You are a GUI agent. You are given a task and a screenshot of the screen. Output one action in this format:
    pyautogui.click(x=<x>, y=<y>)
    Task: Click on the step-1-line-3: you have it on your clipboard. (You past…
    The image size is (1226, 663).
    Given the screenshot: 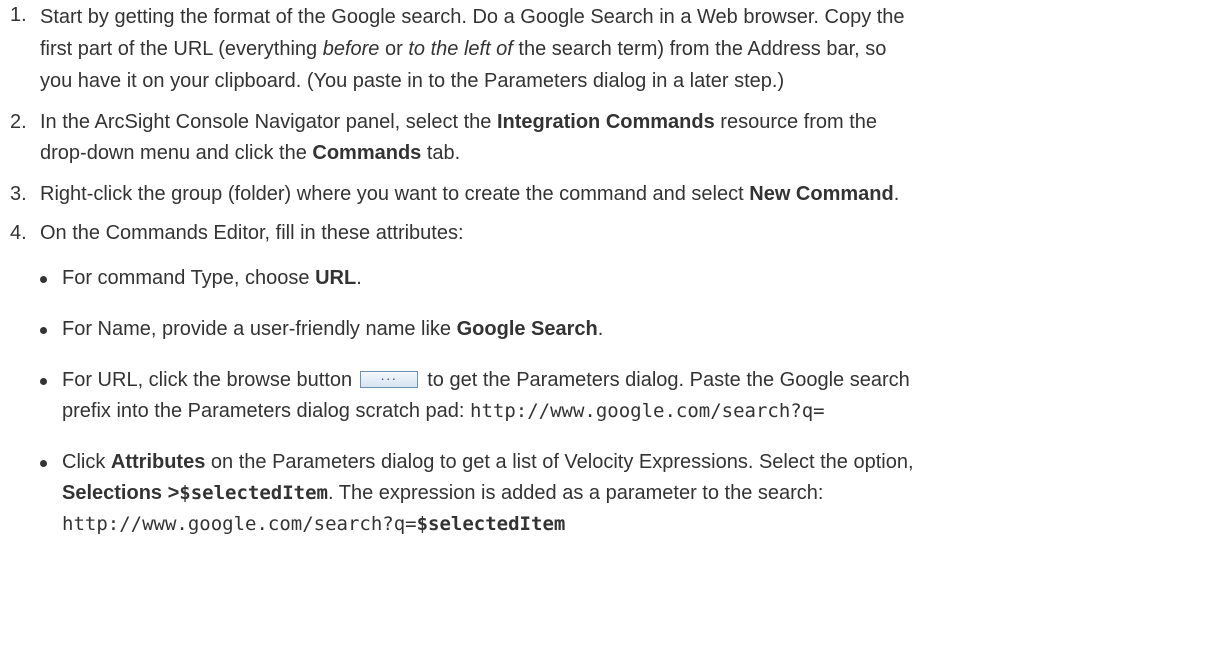 What is the action you would take?
    pyautogui.click(x=412, y=81)
    